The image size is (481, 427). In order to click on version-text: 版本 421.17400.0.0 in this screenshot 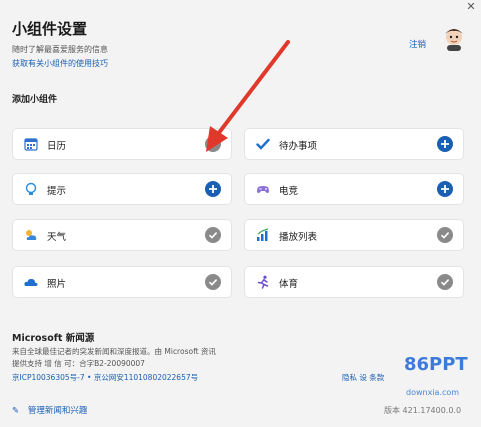, I will do `click(423, 410)`.